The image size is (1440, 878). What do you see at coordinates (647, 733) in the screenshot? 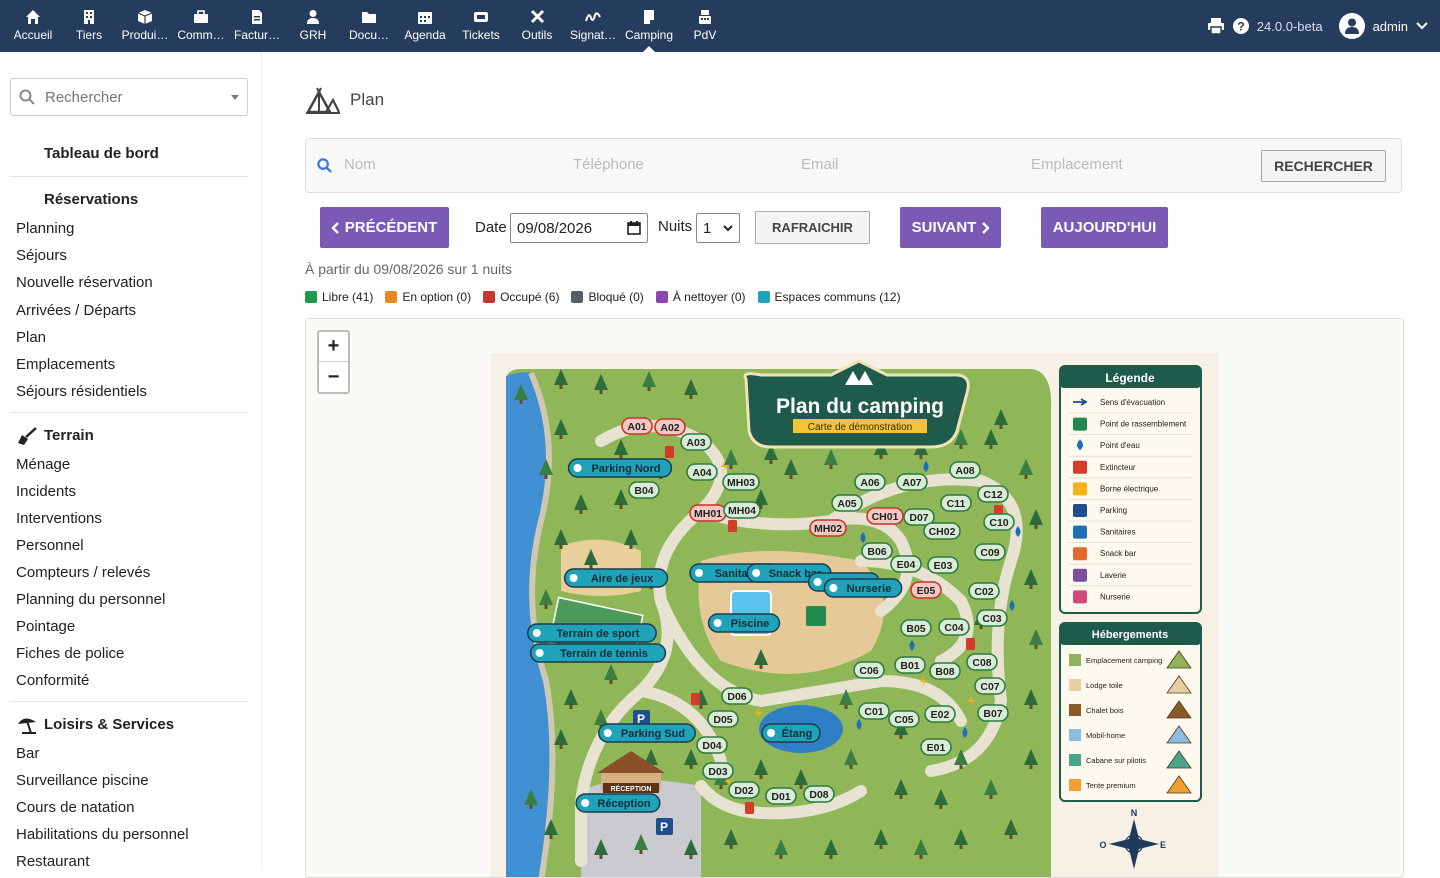
I see `place-9: Parking Sud` at bounding box center [647, 733].